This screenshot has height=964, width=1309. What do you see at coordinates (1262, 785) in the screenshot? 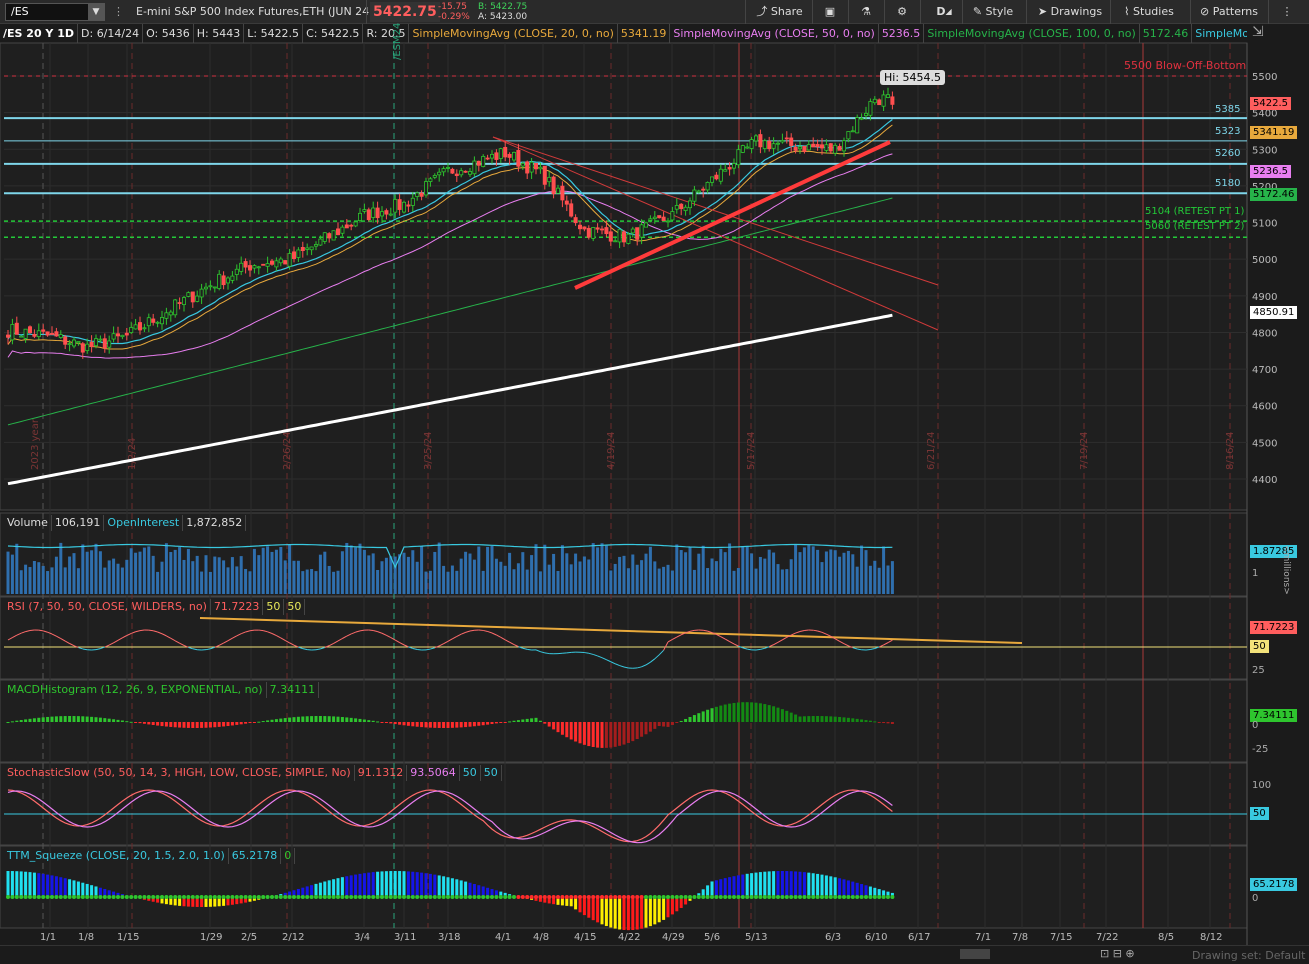
I see `stoch-tick-100: 100` at bounding box center [1262, 785].